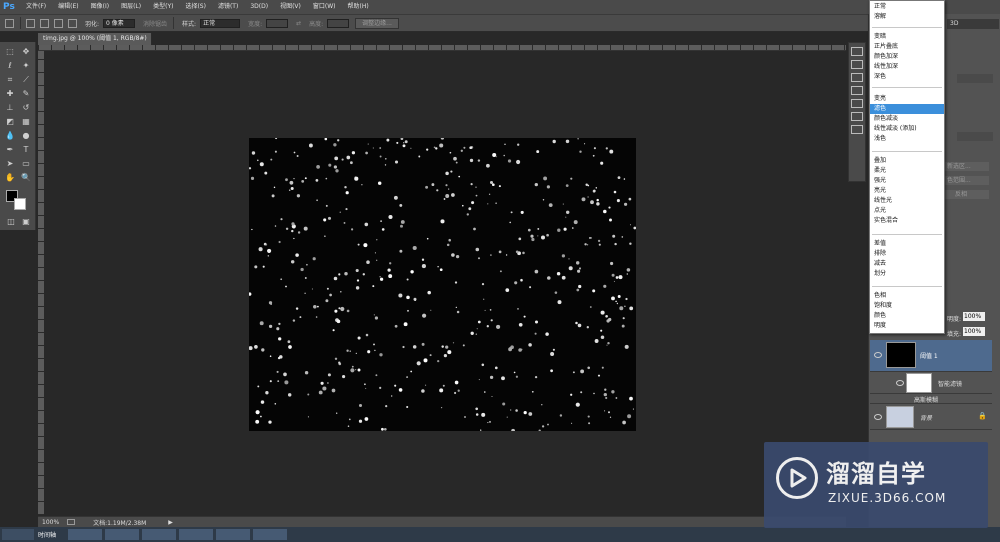 This screenshot has width=1000, height=542. Describe the element at coordinates (155, 23) in the screenshot. I see `antialias-checkbox: 消除锯齿` at that location.